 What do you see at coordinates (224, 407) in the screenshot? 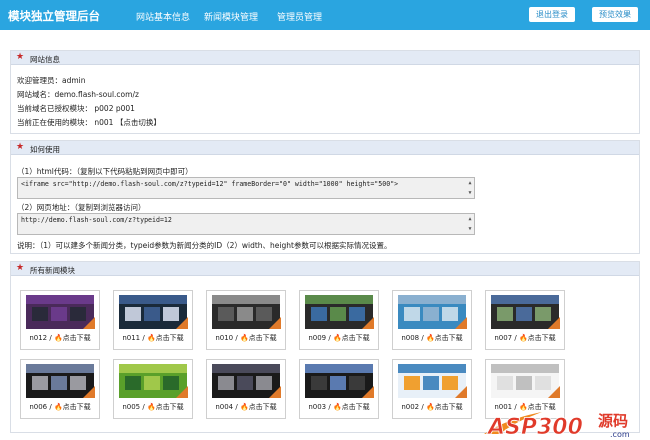
I see `module-id: n004` at bounding box center [224, 407].